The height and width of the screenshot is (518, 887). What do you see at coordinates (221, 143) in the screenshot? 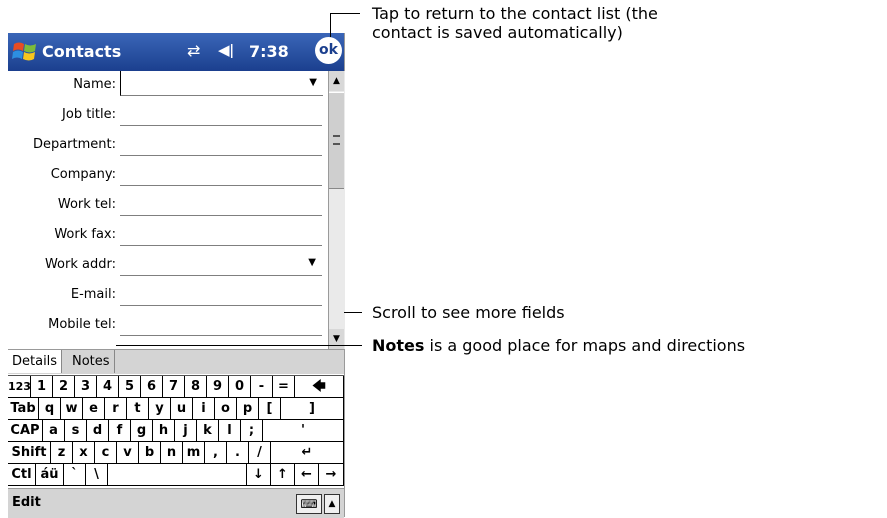
I see `department-field` at bounding box center [221, 143].